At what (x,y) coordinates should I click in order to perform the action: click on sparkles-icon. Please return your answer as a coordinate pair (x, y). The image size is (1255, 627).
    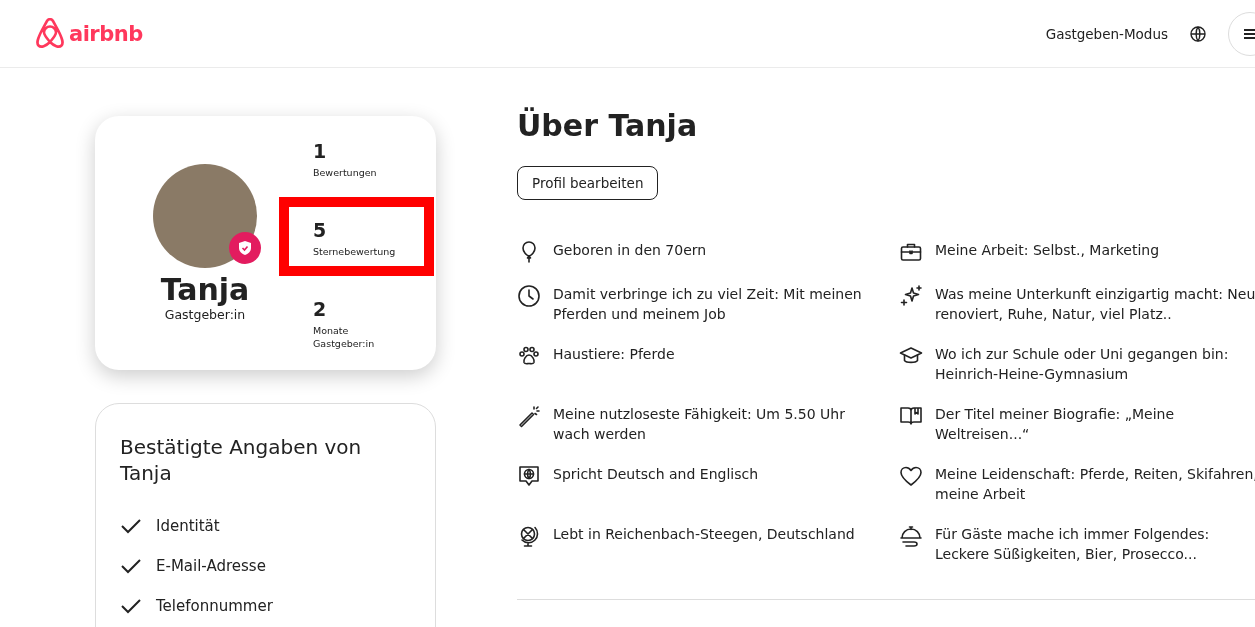
    Looking at the image, I should click on (911, 296).